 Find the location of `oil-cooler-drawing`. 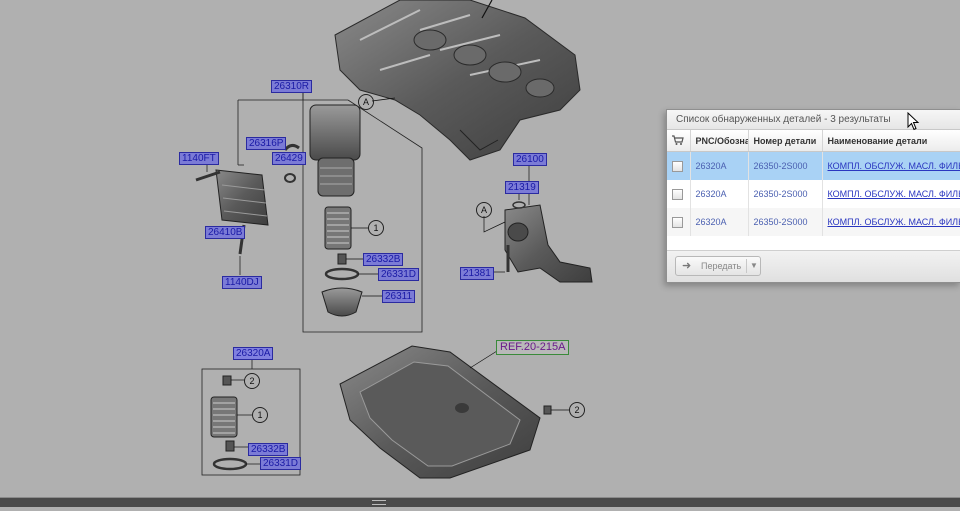

oil-cooler-drawing is located at coordinates (232, 220).